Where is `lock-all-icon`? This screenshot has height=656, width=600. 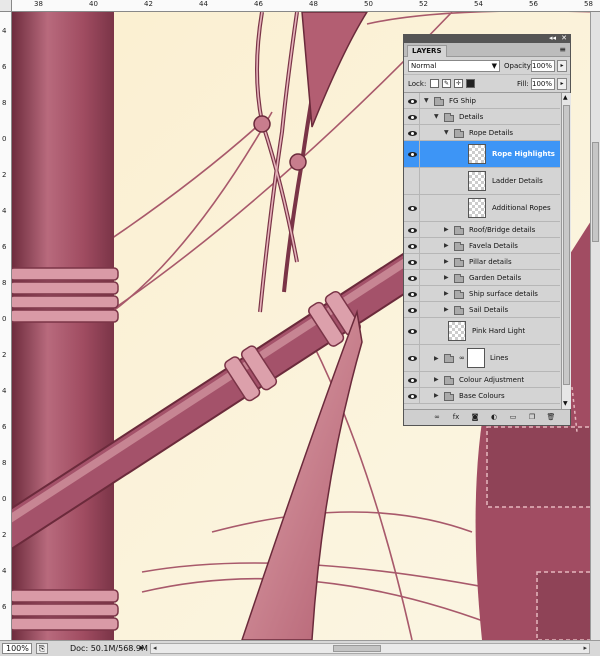
lock-all-icon is located at coordinates (470, 83).